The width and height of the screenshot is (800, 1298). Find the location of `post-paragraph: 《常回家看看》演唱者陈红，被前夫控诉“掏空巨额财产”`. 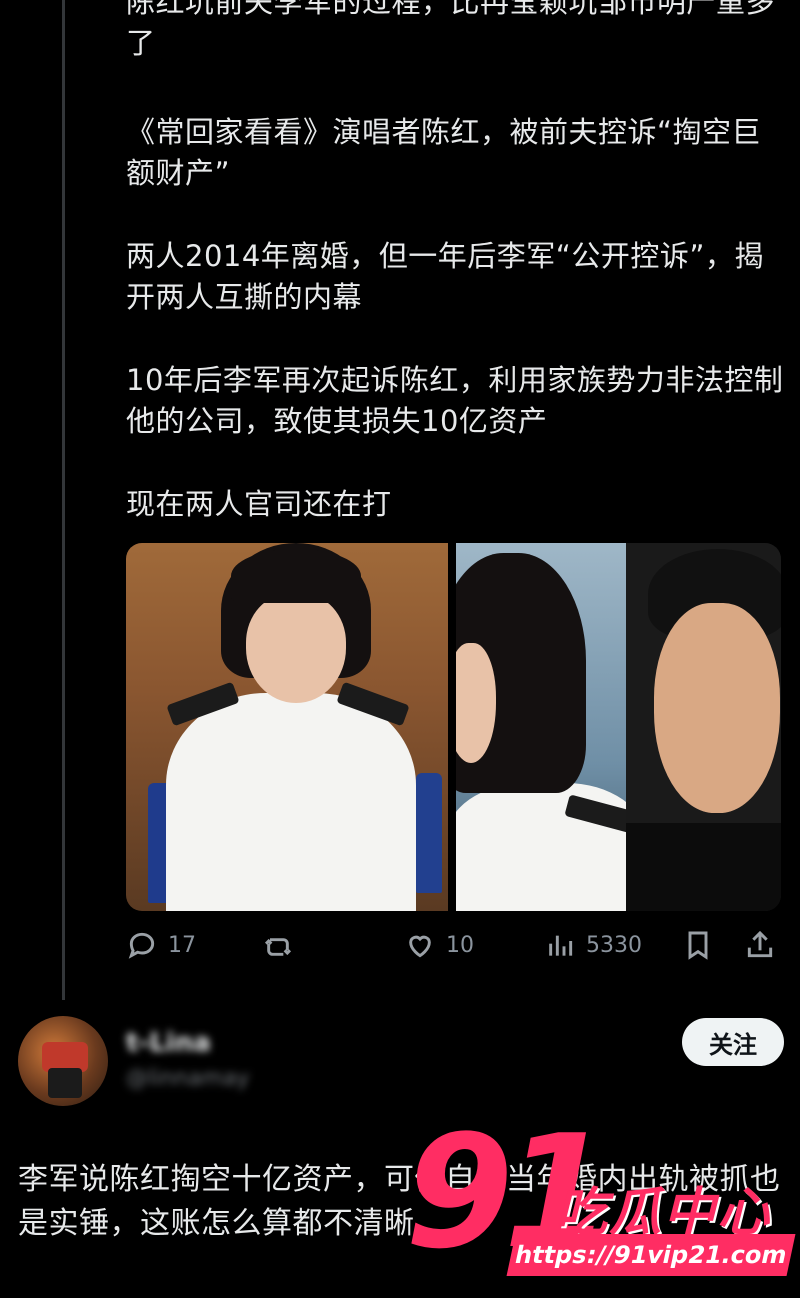

post-paragraph: 《常回家看看》演唱者陈红，被前夫控诉“掏空巨额财产” is located at coordinates (444, 152).